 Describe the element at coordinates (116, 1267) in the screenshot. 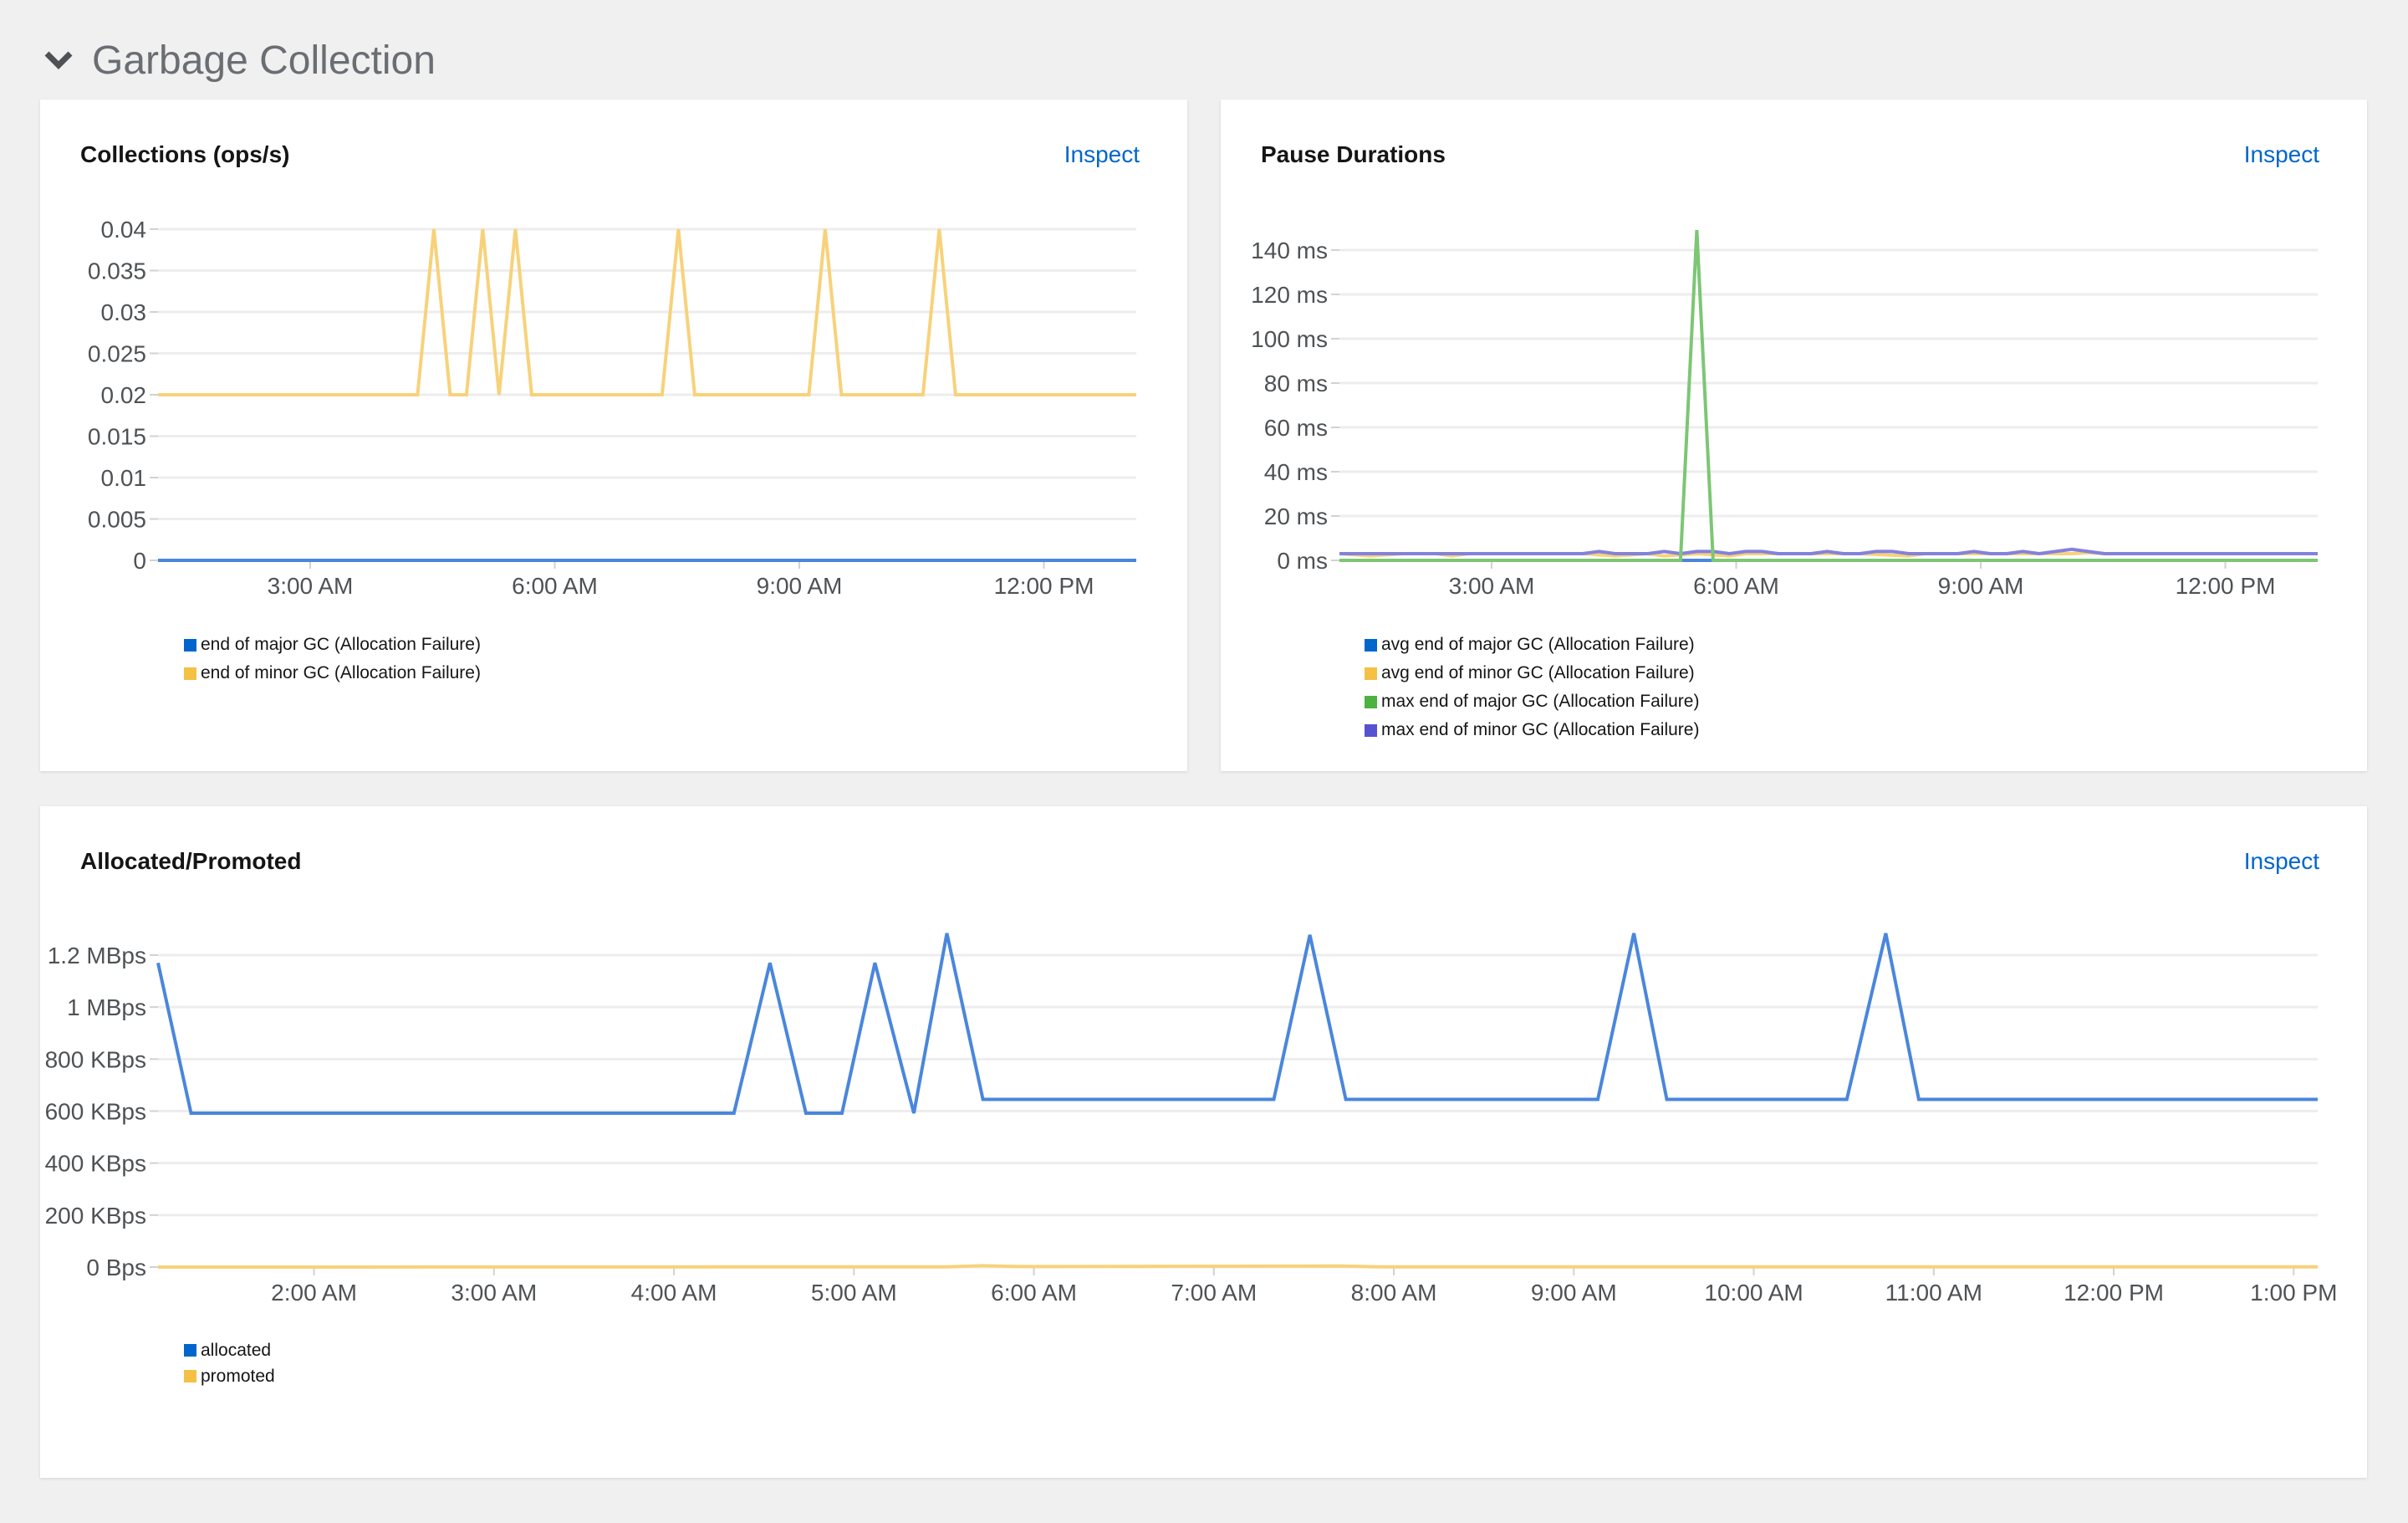

I see `y-tick-label: 0 Bps` at that location.